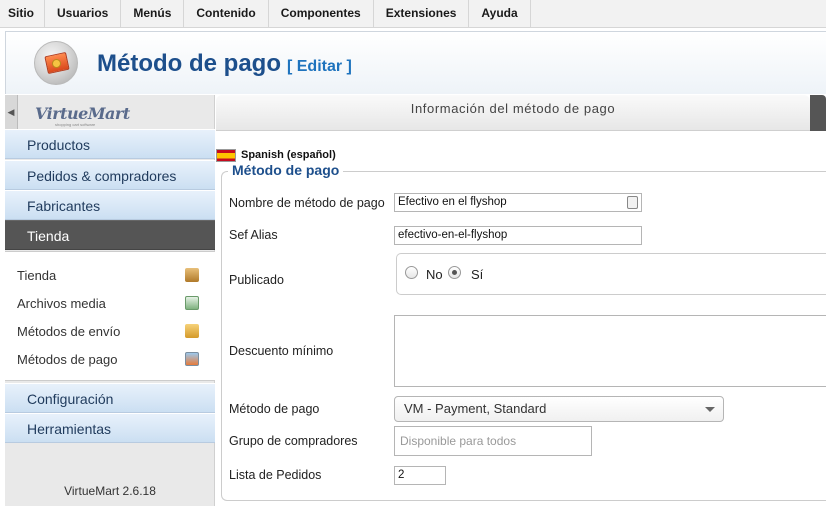 The height and width of the screenshot is (506, 826). Describe the element at coordinates (500, 13) in the screenshot. I see `menu-ayuda: Ayuda` at that location.